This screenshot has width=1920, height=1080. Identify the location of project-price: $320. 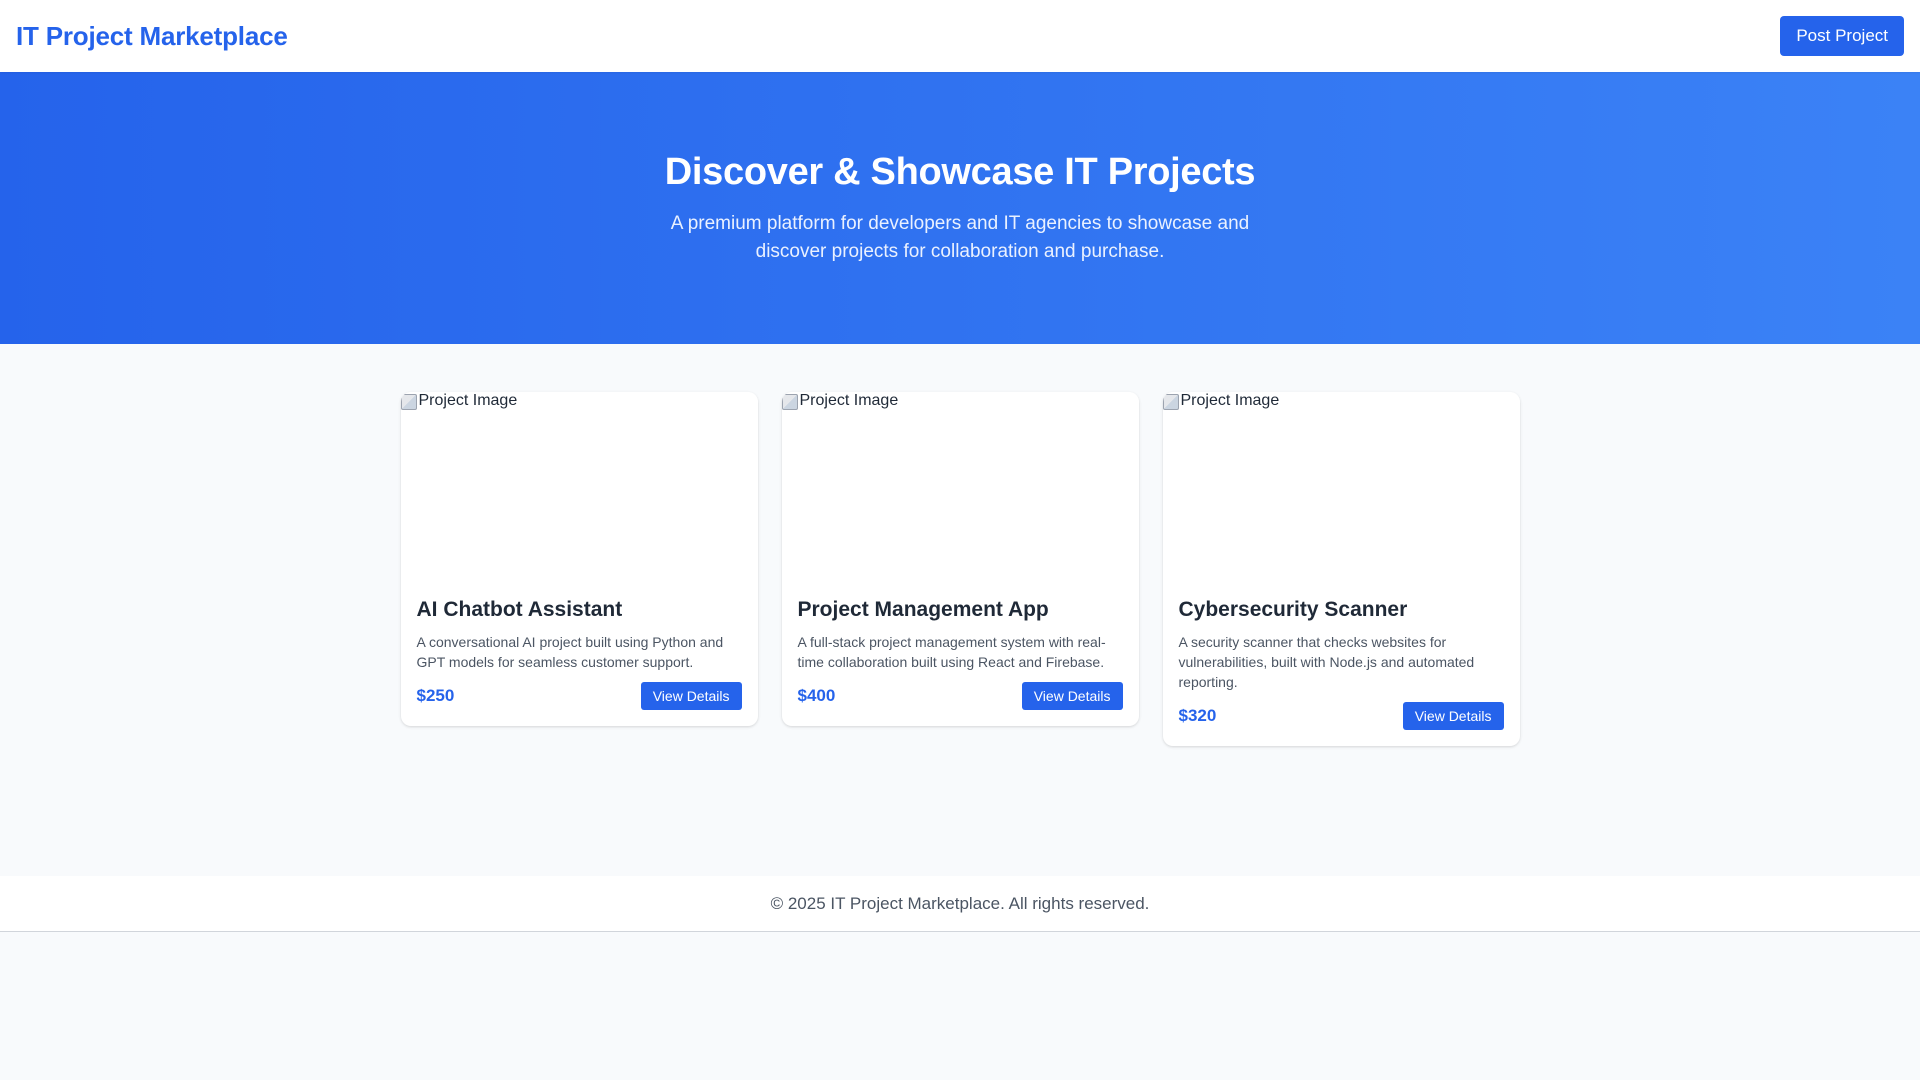
(1197, 715).